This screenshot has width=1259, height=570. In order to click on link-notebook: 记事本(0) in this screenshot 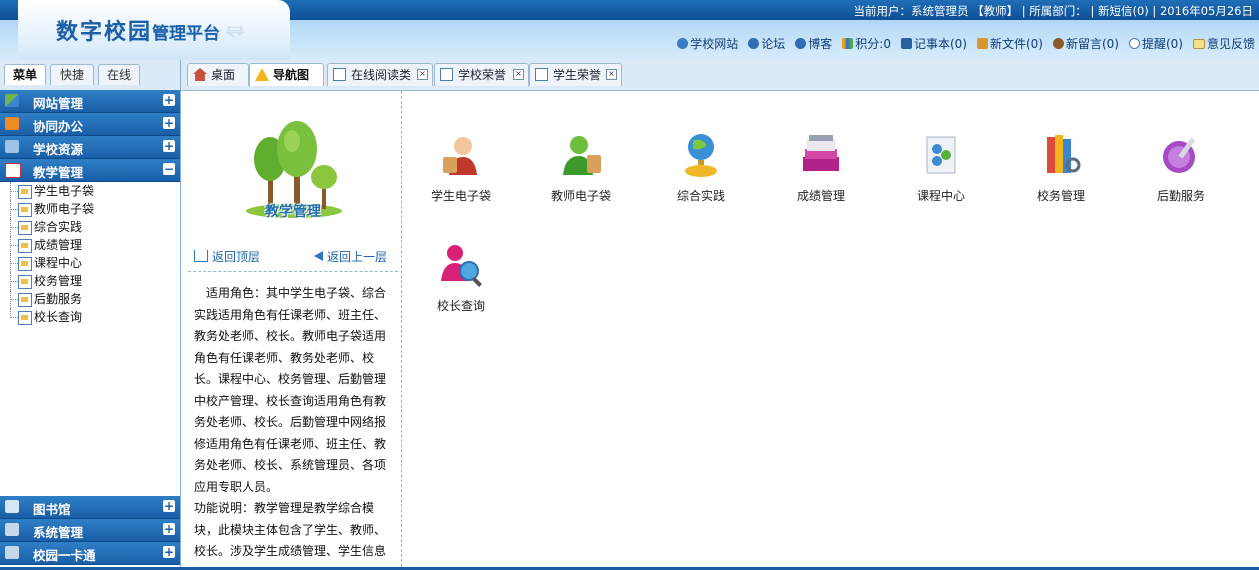, I will do `click(933, 43)`.